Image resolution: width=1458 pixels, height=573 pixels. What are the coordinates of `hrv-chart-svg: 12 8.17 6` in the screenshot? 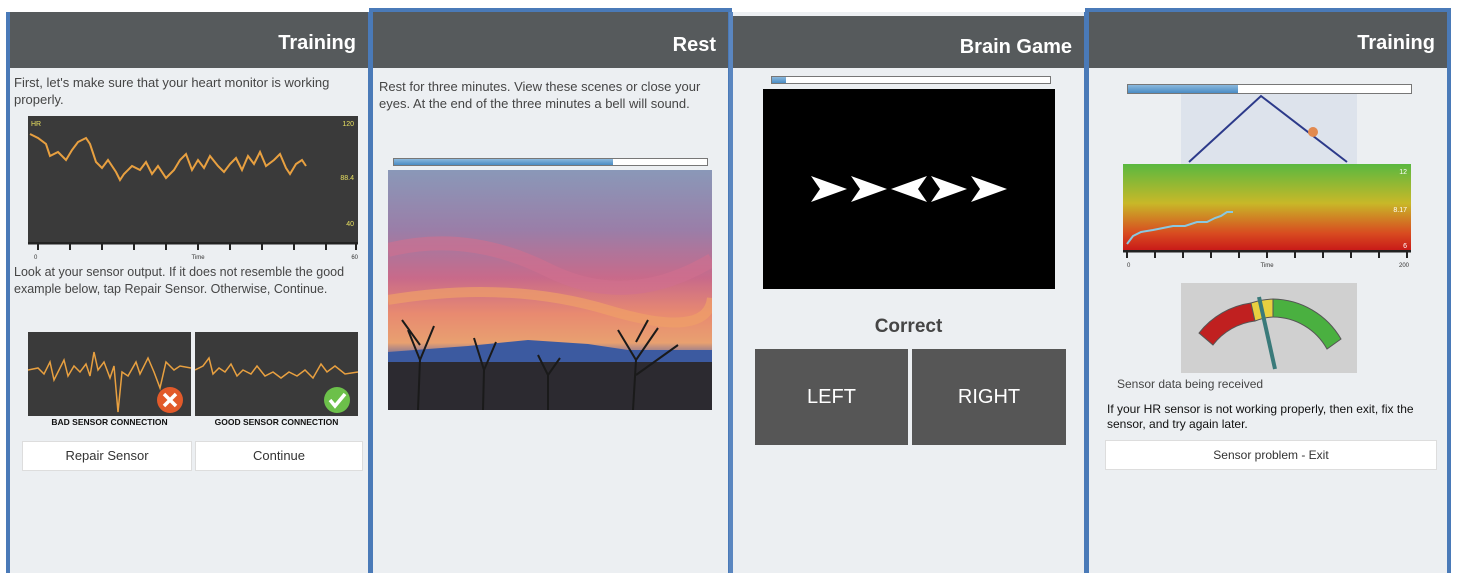 It's located at (1267, 207).